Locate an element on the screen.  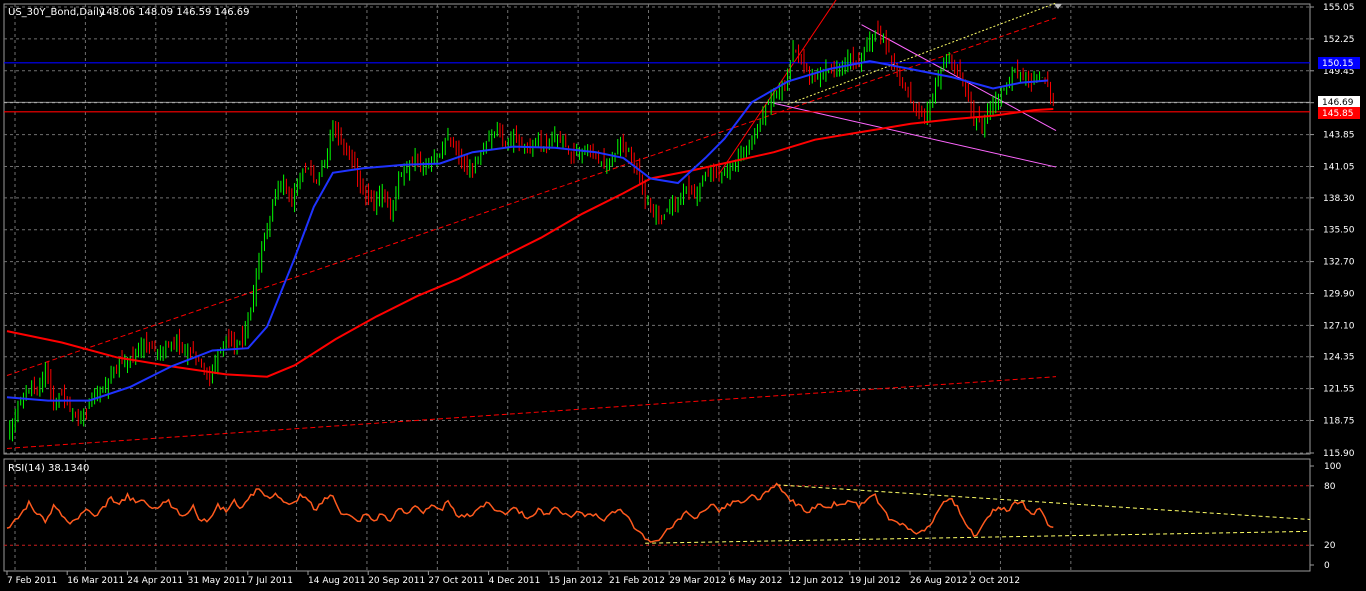
red-level-text: 145.85 is located at coordinates (1338, 114).